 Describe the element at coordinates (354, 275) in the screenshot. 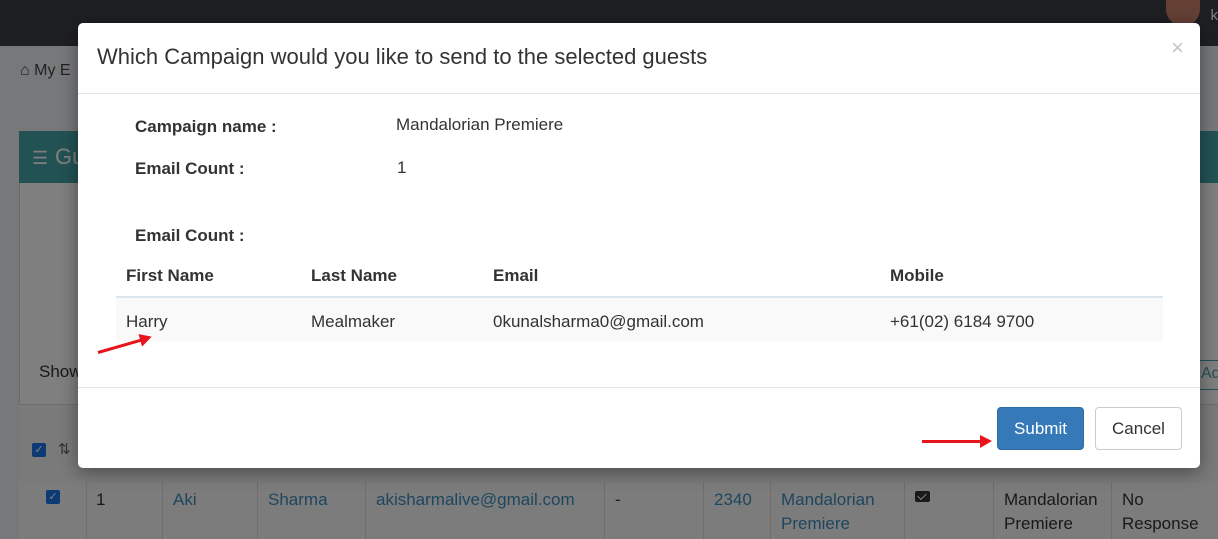

I see `column-header-last-name: Last Name` at that location.